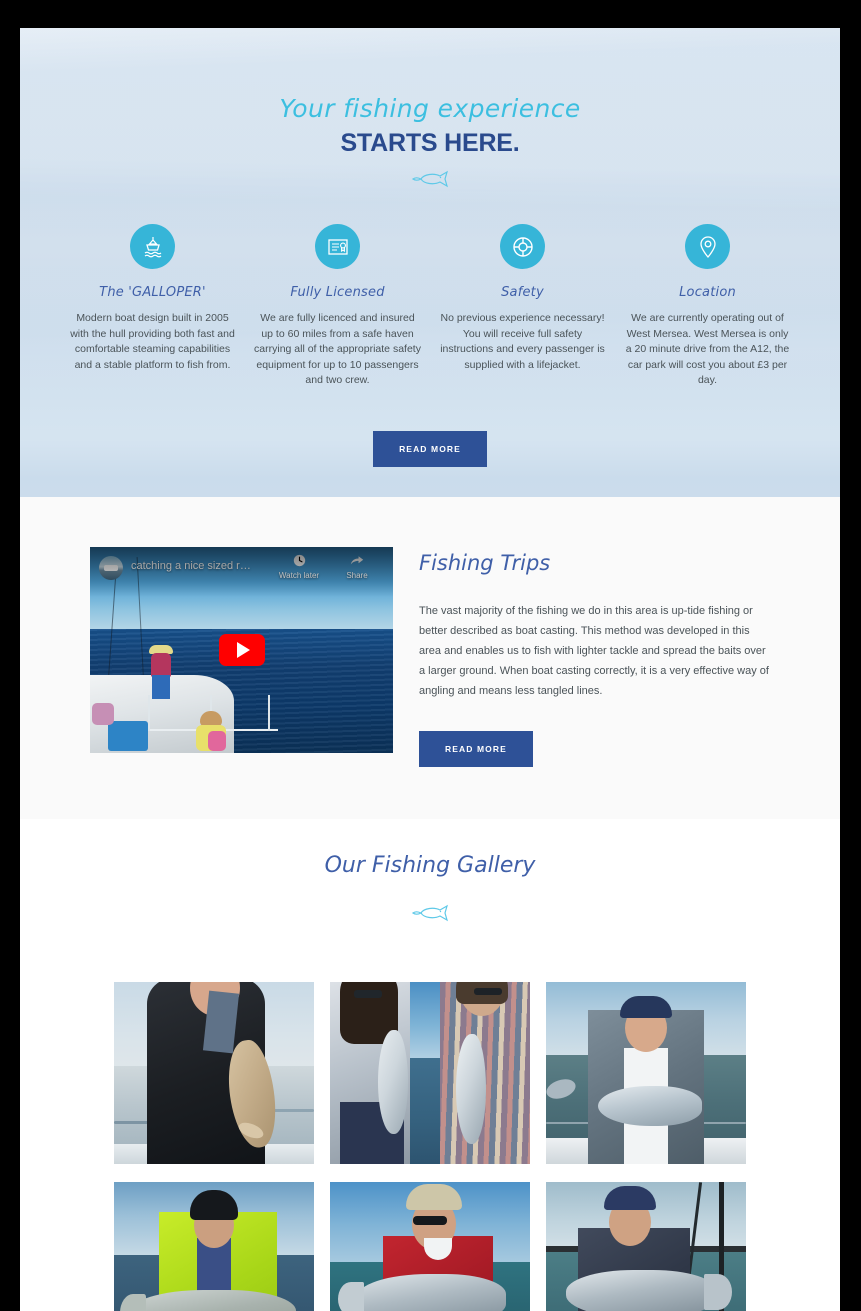 Image resolution: width=861 pixels, height=1311 pixels. I want to click on feature-title: Safety, so click(522, 292).